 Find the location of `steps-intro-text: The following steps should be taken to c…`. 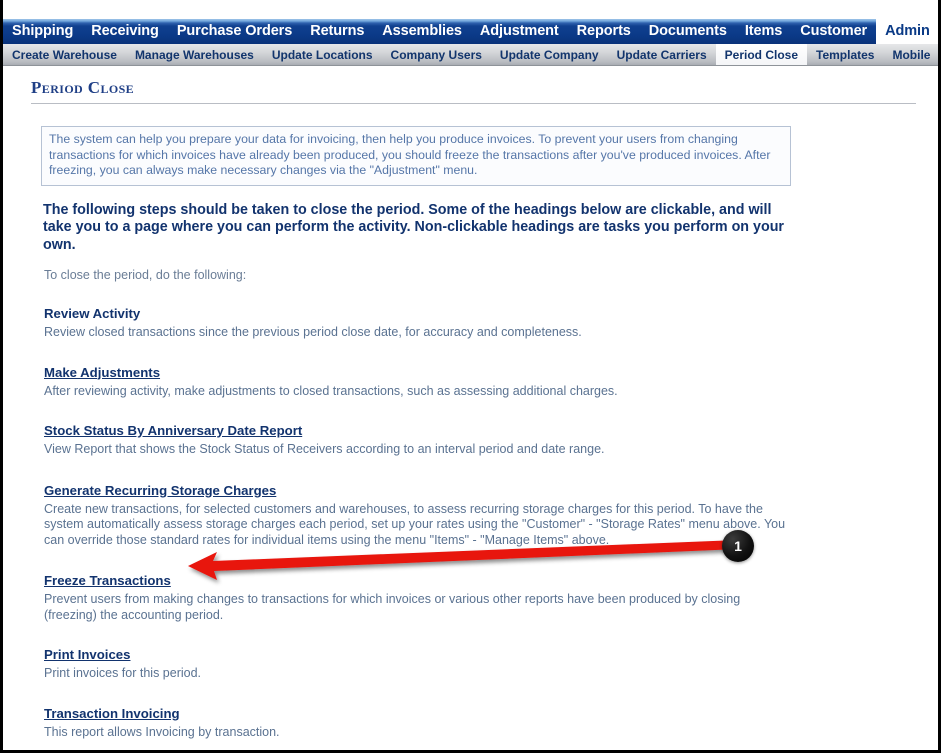

steps-intro-text: The following steps should be taken to c… is located at coordinates (413, 227).